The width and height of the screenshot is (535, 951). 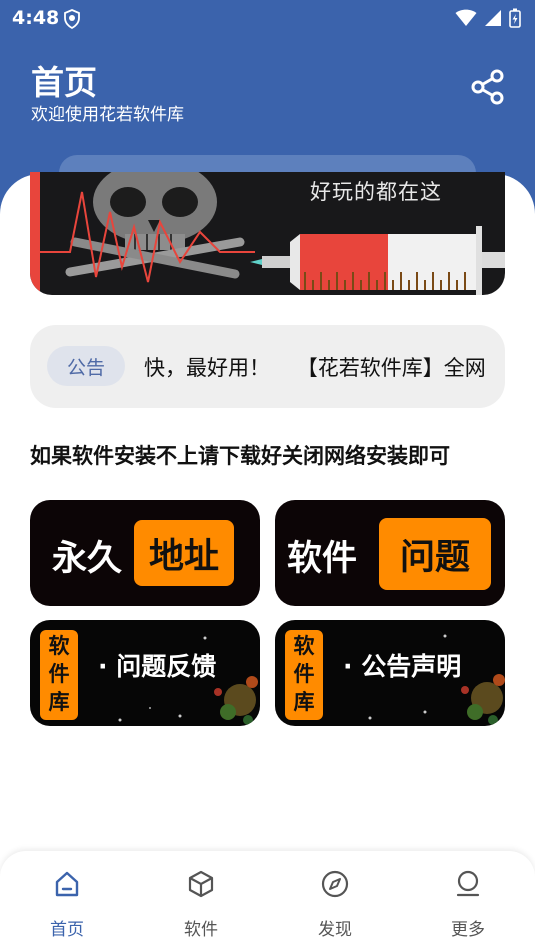 What do you see at coordinates (466, 20) in the screenshot?
I see `wifi-icon` at bounding box center [466, 20].